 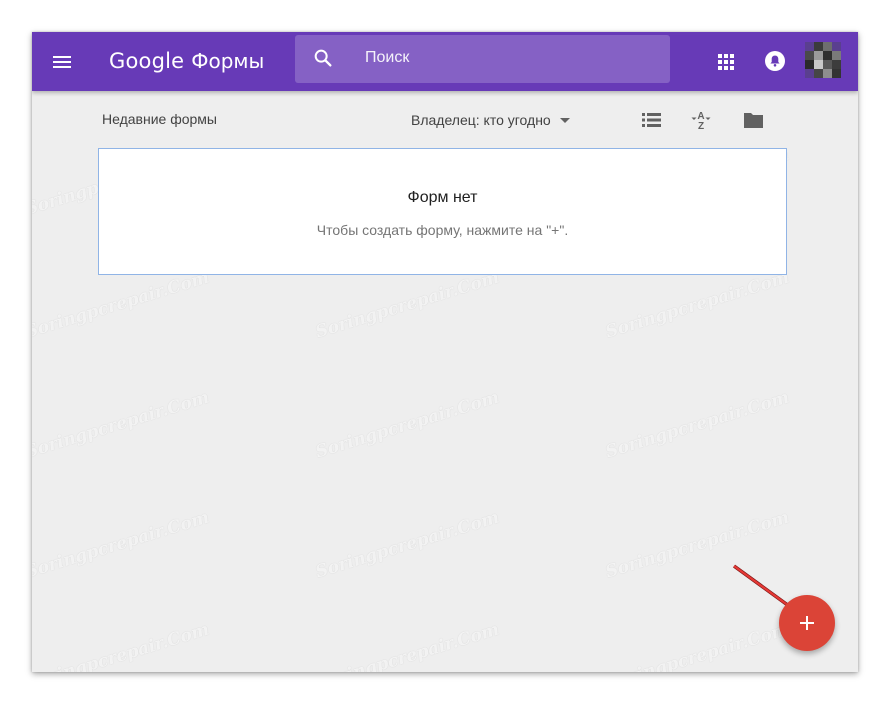 What do you see at coordinates (482, 59) in the screenshot?
I see `search-input: Поиск` at bounding box center [482, 59].